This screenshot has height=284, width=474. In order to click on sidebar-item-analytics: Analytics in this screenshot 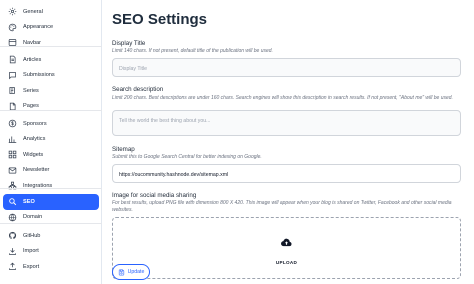, I will do `click(51, 140)`.